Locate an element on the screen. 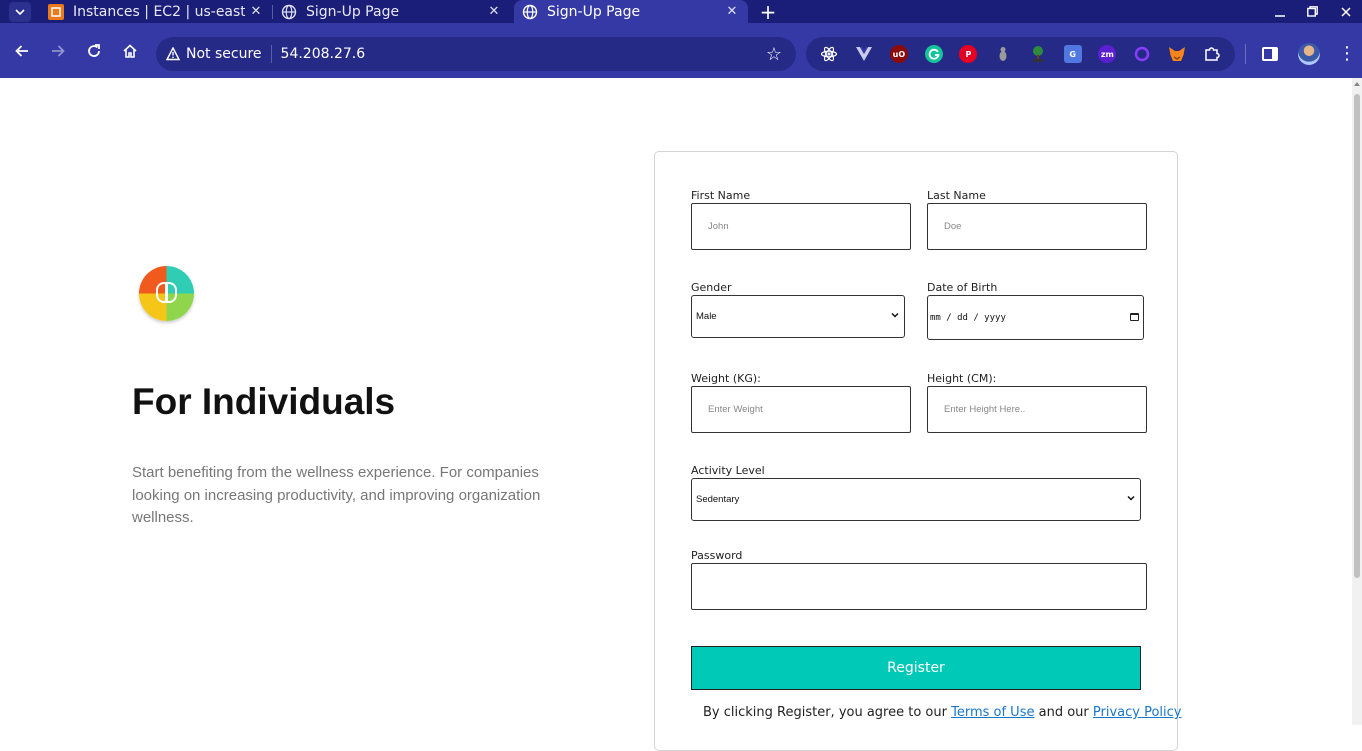 The image size is (1362, 751). maximize-icon is located at coordinates (1312, 11).